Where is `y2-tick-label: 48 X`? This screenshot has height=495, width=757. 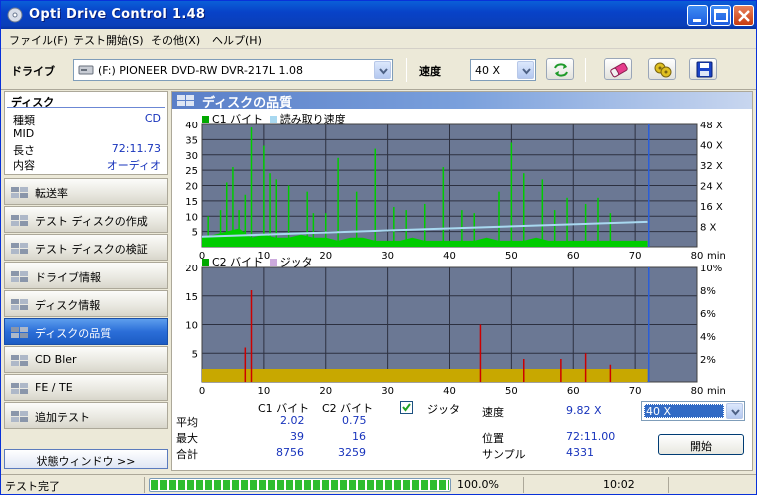
y2-tick-label: 48 X is located at coordinates (711, 126).